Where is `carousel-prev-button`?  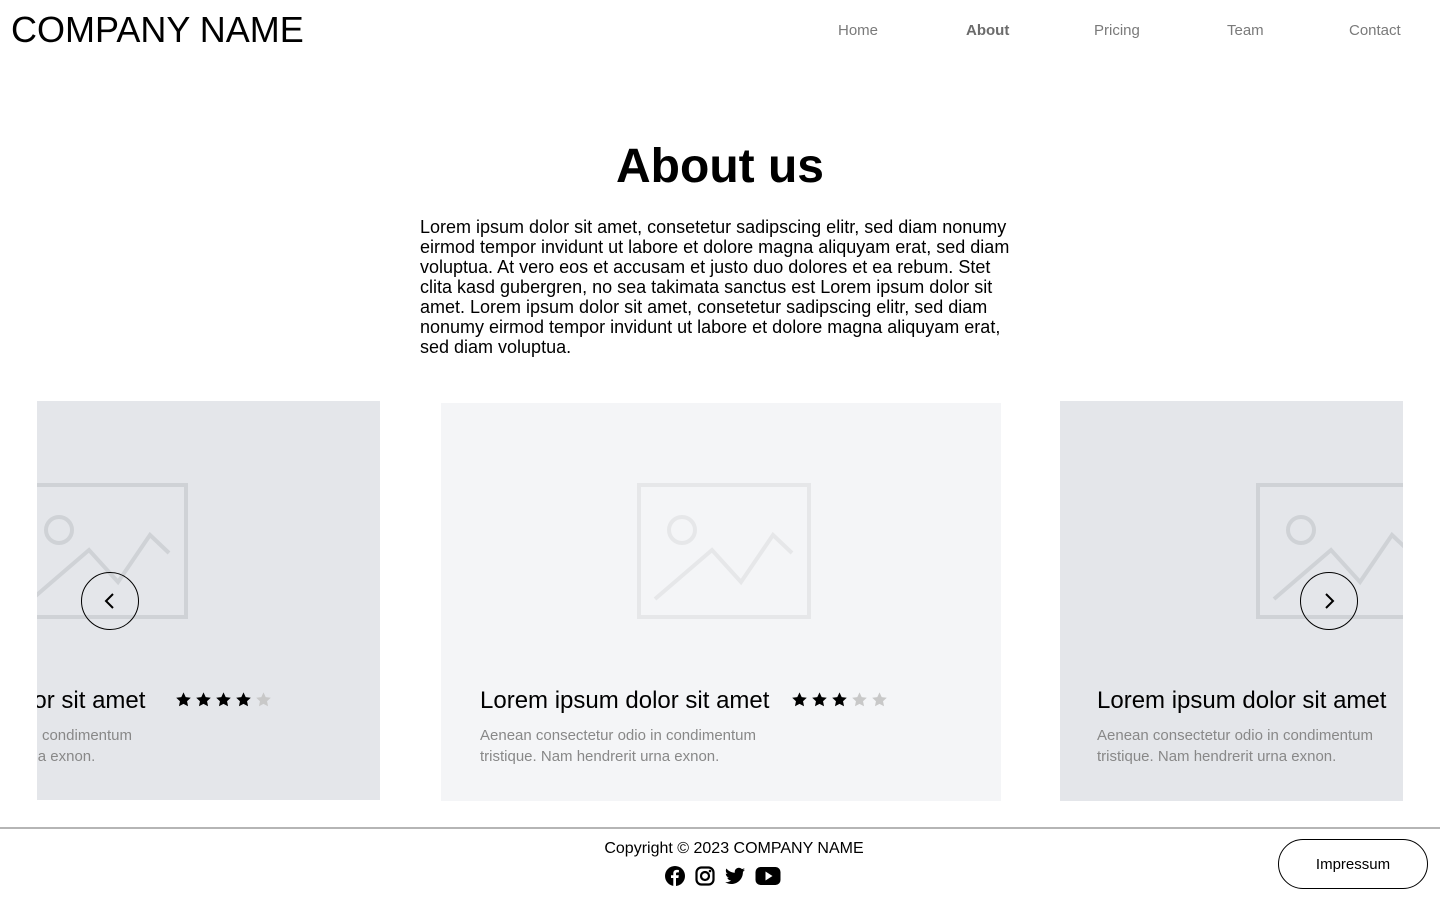
carousel-prev-button is located at coordinates (110, 601).